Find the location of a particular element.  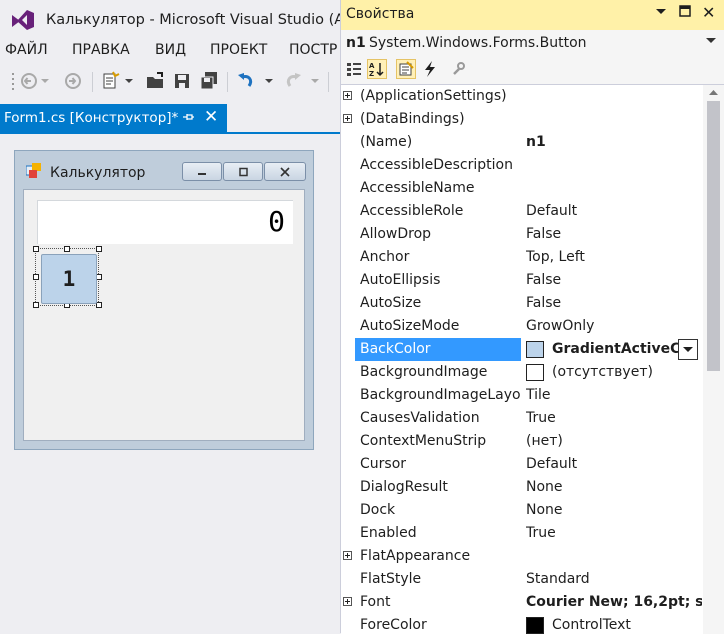

undo-icon is located at coordinates (246, 81).